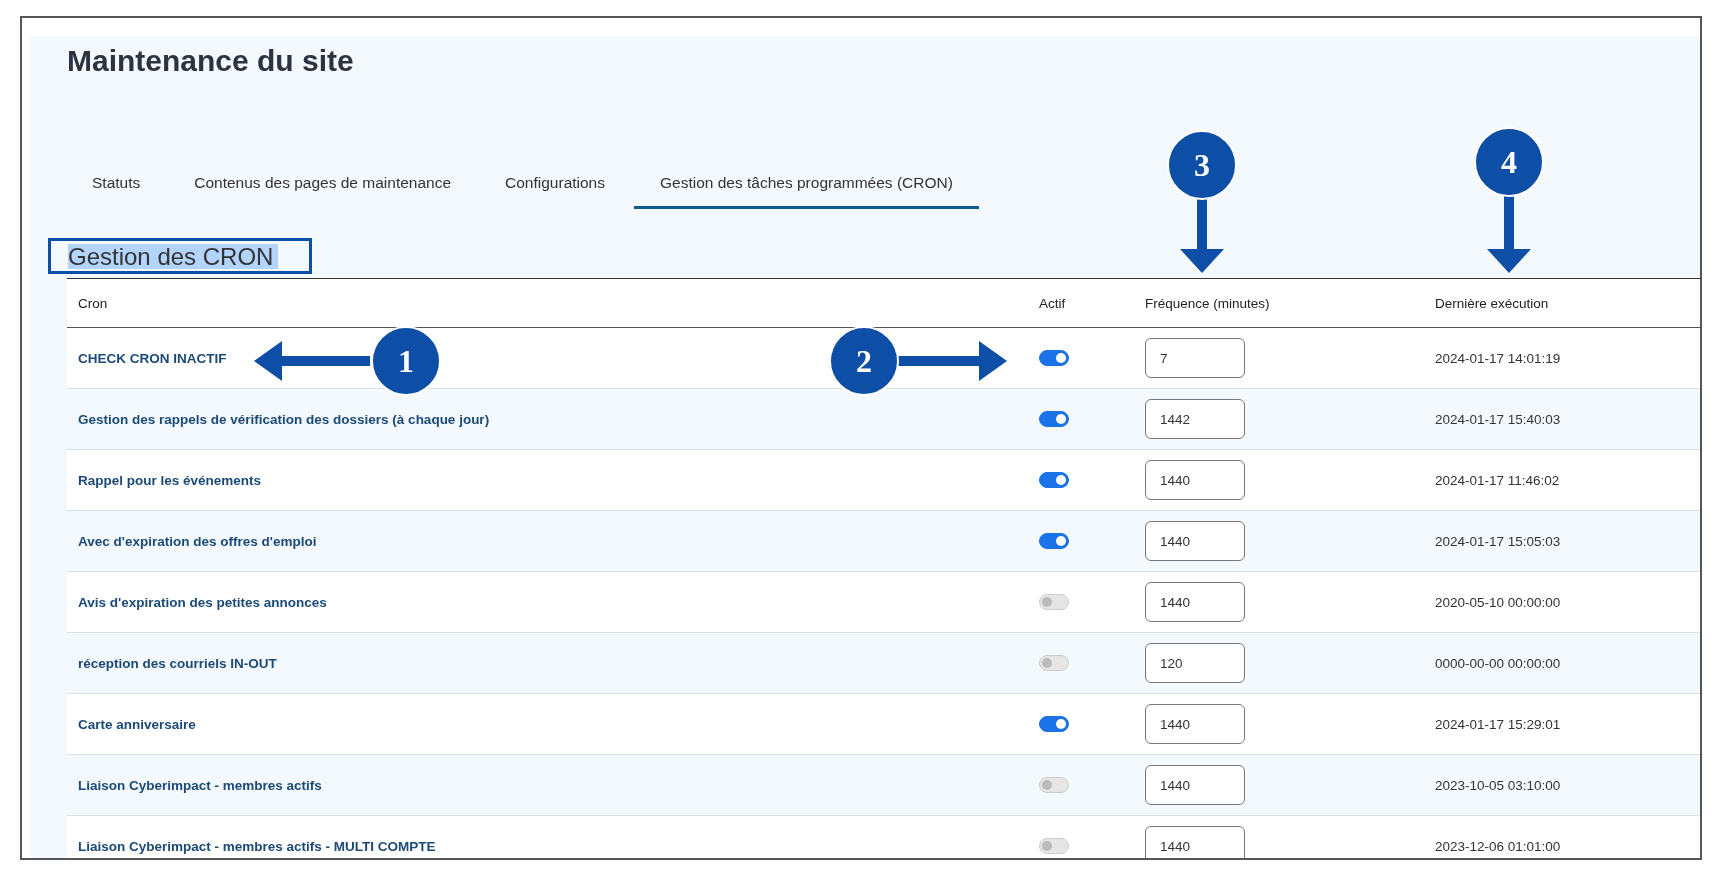 The width and height of the screenshot is (1720, 880). What do you see at coordinates (1498, 602) in the screenshot?
I see `last-run-time: 2020-05-10 00:00:00` at bounding box center [1498, 602].